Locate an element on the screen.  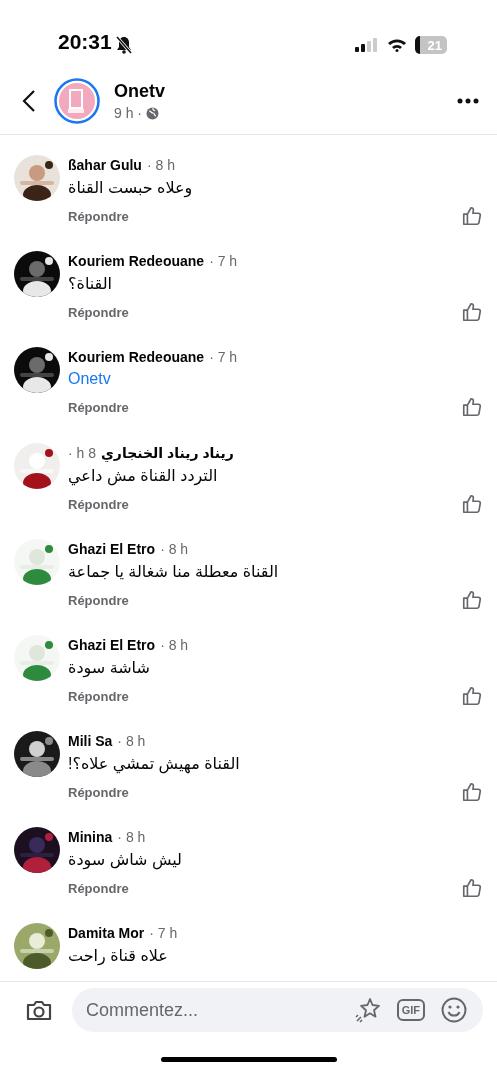
sparkle-star-icon is located at coordinates (367, 1010).